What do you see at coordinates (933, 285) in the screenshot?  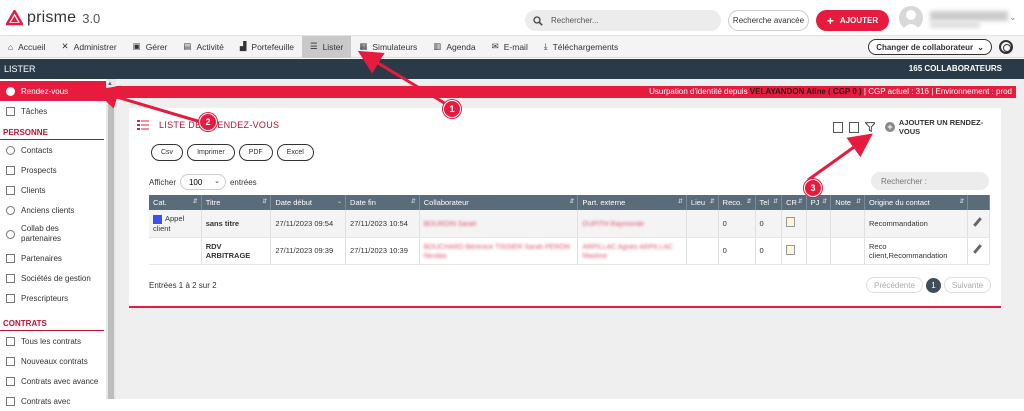 I see `page-number-button: 1` at bounding box center [933, 285].